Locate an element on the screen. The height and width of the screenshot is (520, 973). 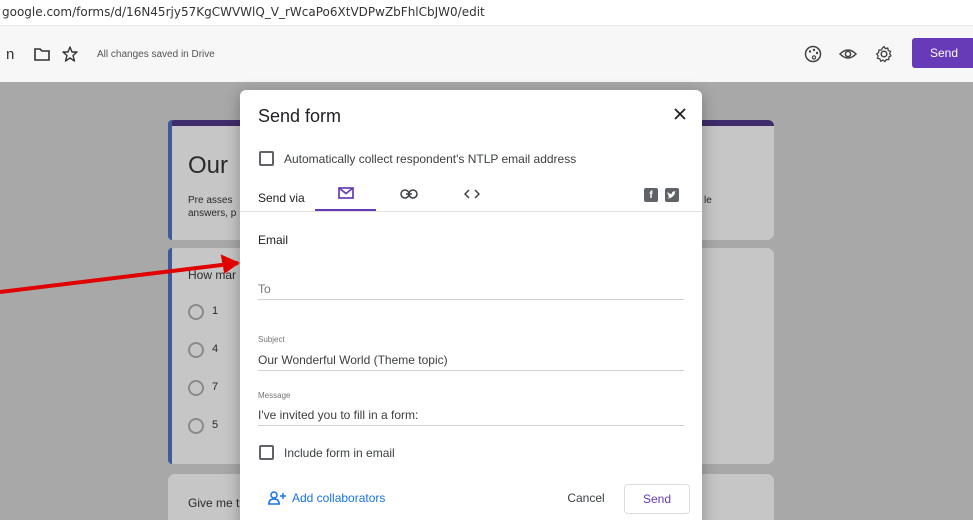
message-label: Message is located at coordinates (274, 395).